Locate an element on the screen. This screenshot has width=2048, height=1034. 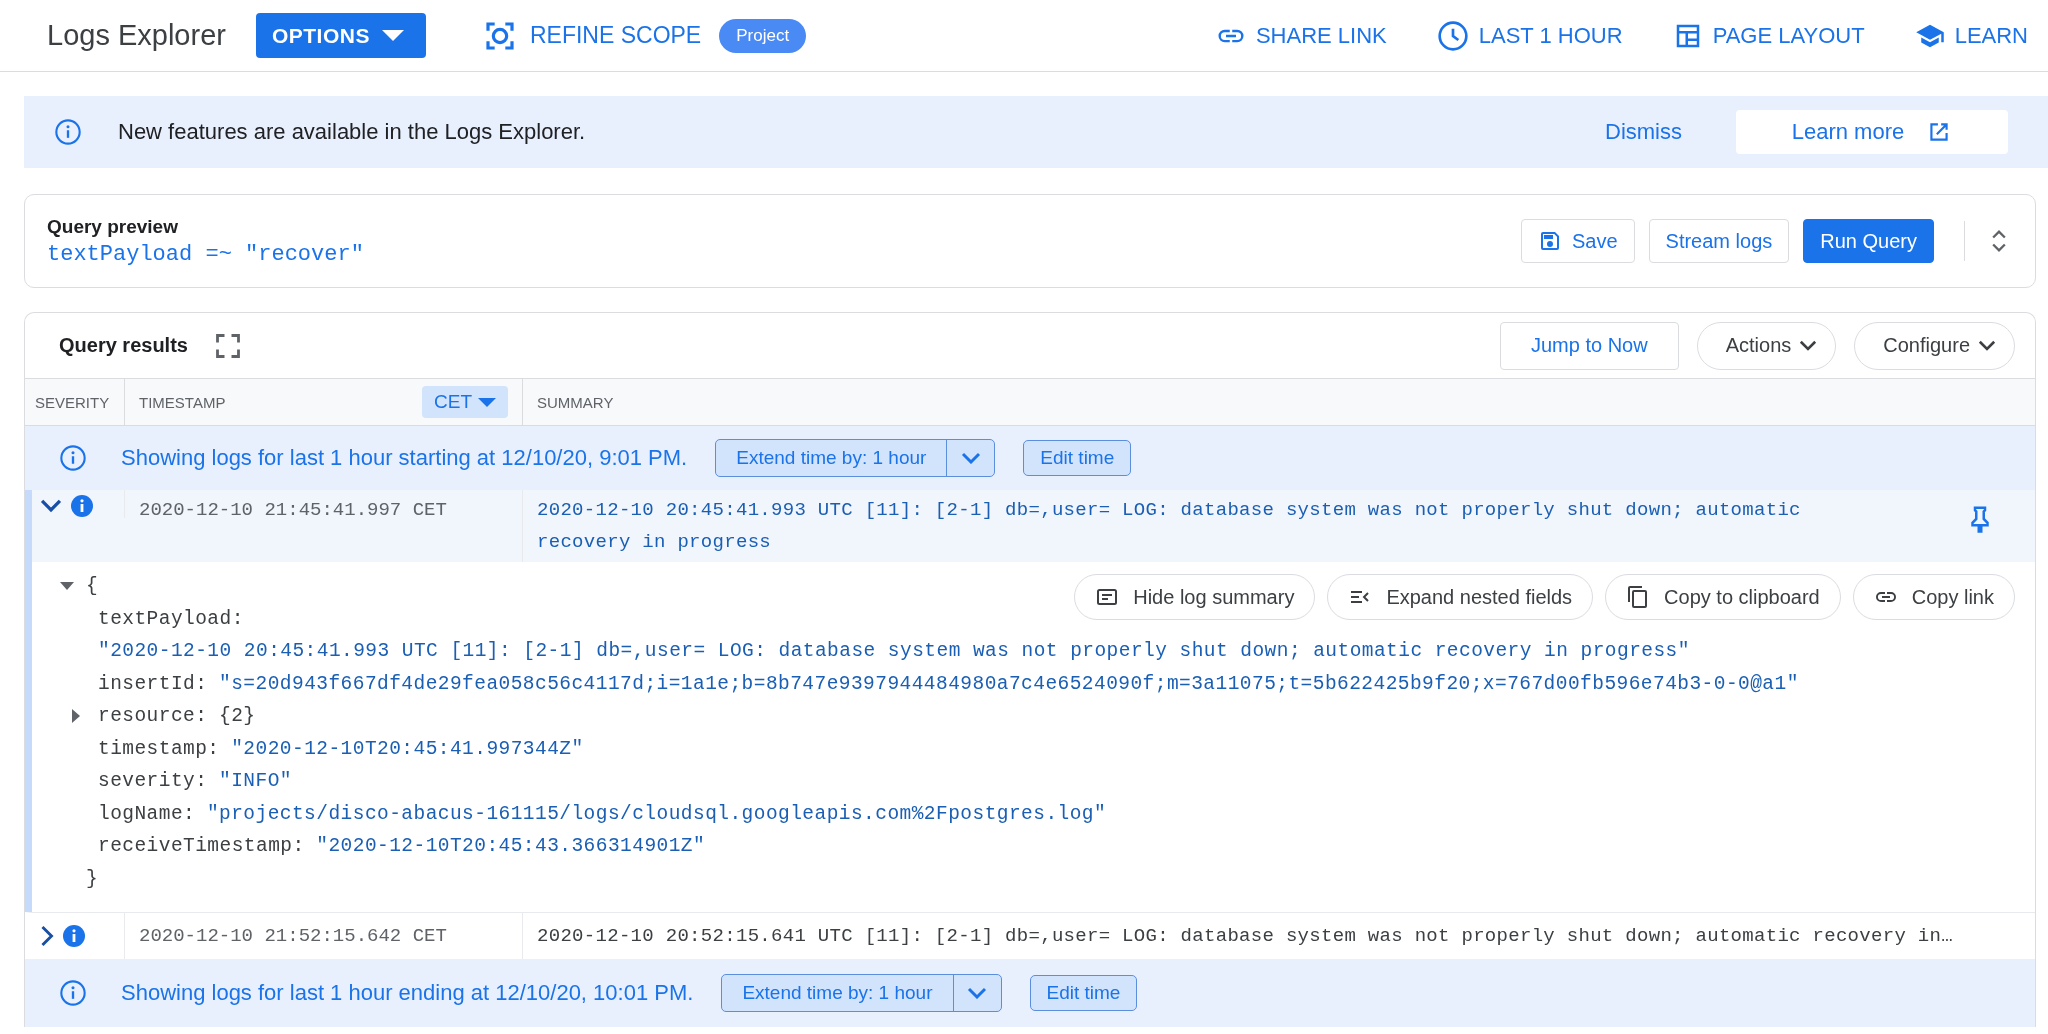
json-value: "INFO" is located at coordinates (255, 781).